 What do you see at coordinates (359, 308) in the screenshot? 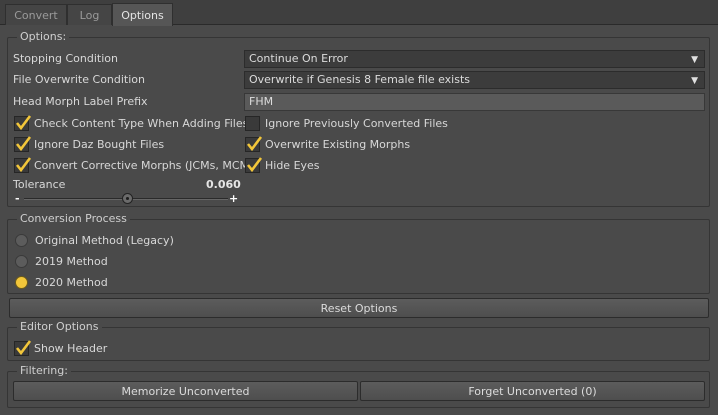
I see `reset-options-button: Reset Options` at bounding box center [359, 308].